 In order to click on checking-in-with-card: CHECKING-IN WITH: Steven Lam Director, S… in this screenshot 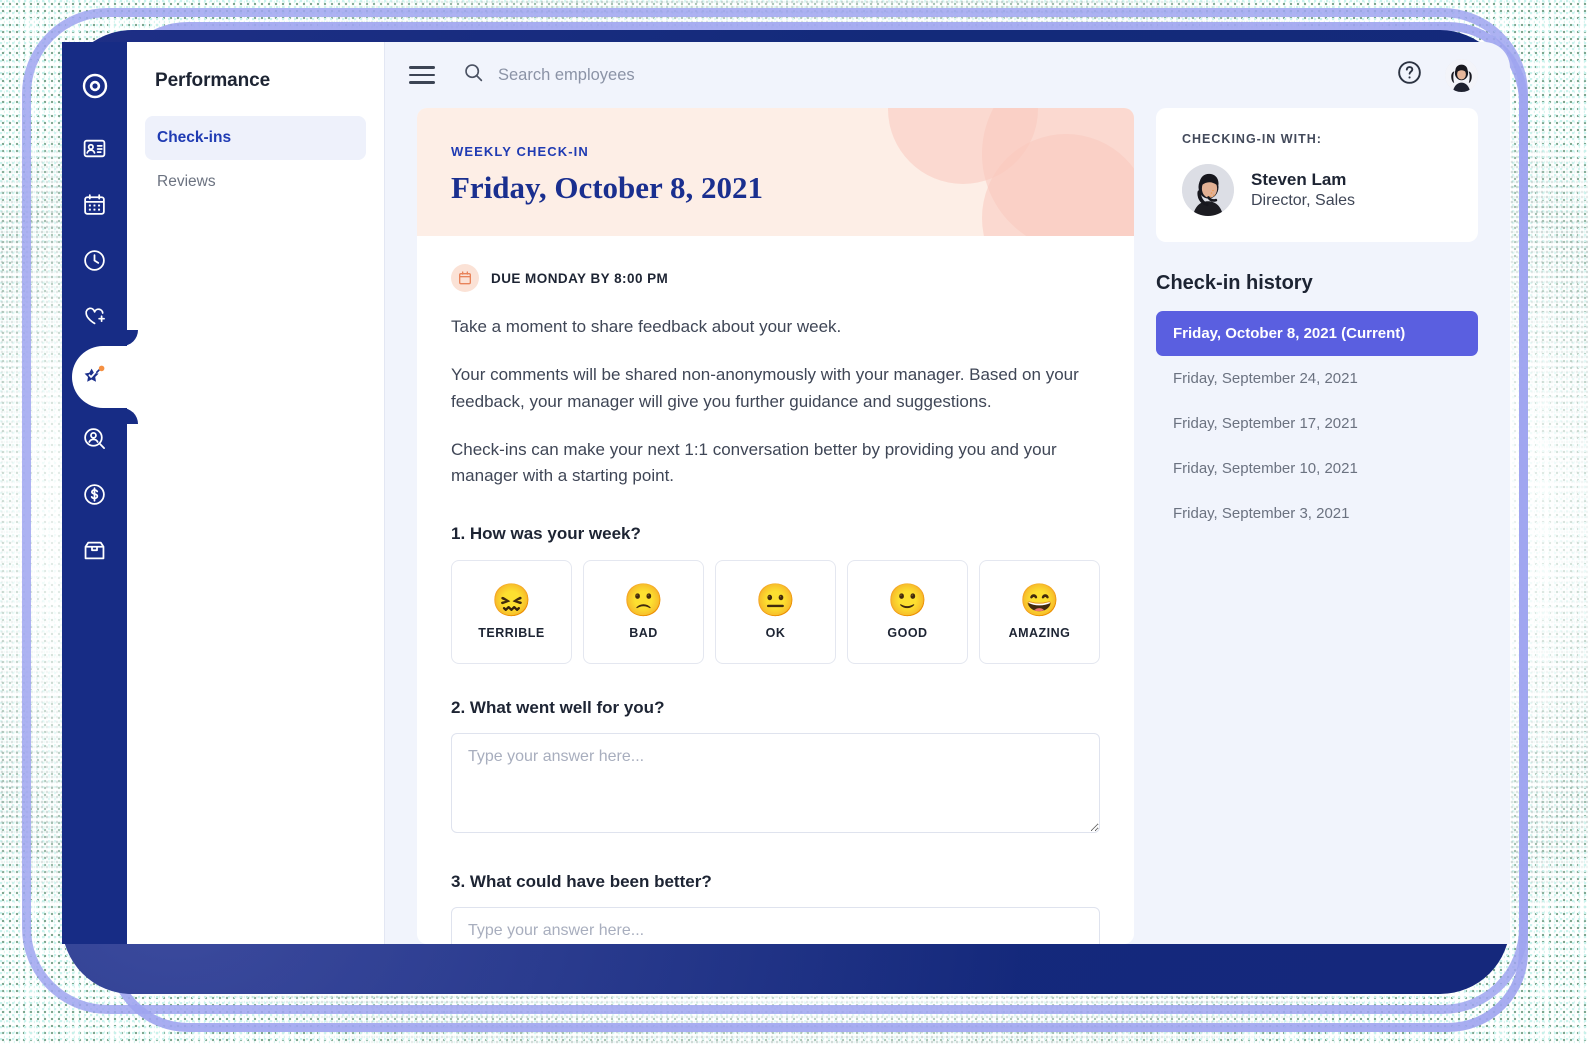, I will do `click(1317, 175)`.